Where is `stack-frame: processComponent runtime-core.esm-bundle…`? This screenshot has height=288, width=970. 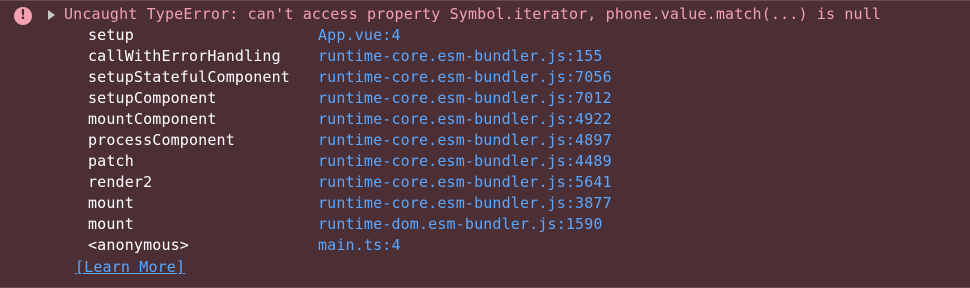 stack-frame: processComponent runtime-core.esm-bundle… is located at coordinates (518, 139).